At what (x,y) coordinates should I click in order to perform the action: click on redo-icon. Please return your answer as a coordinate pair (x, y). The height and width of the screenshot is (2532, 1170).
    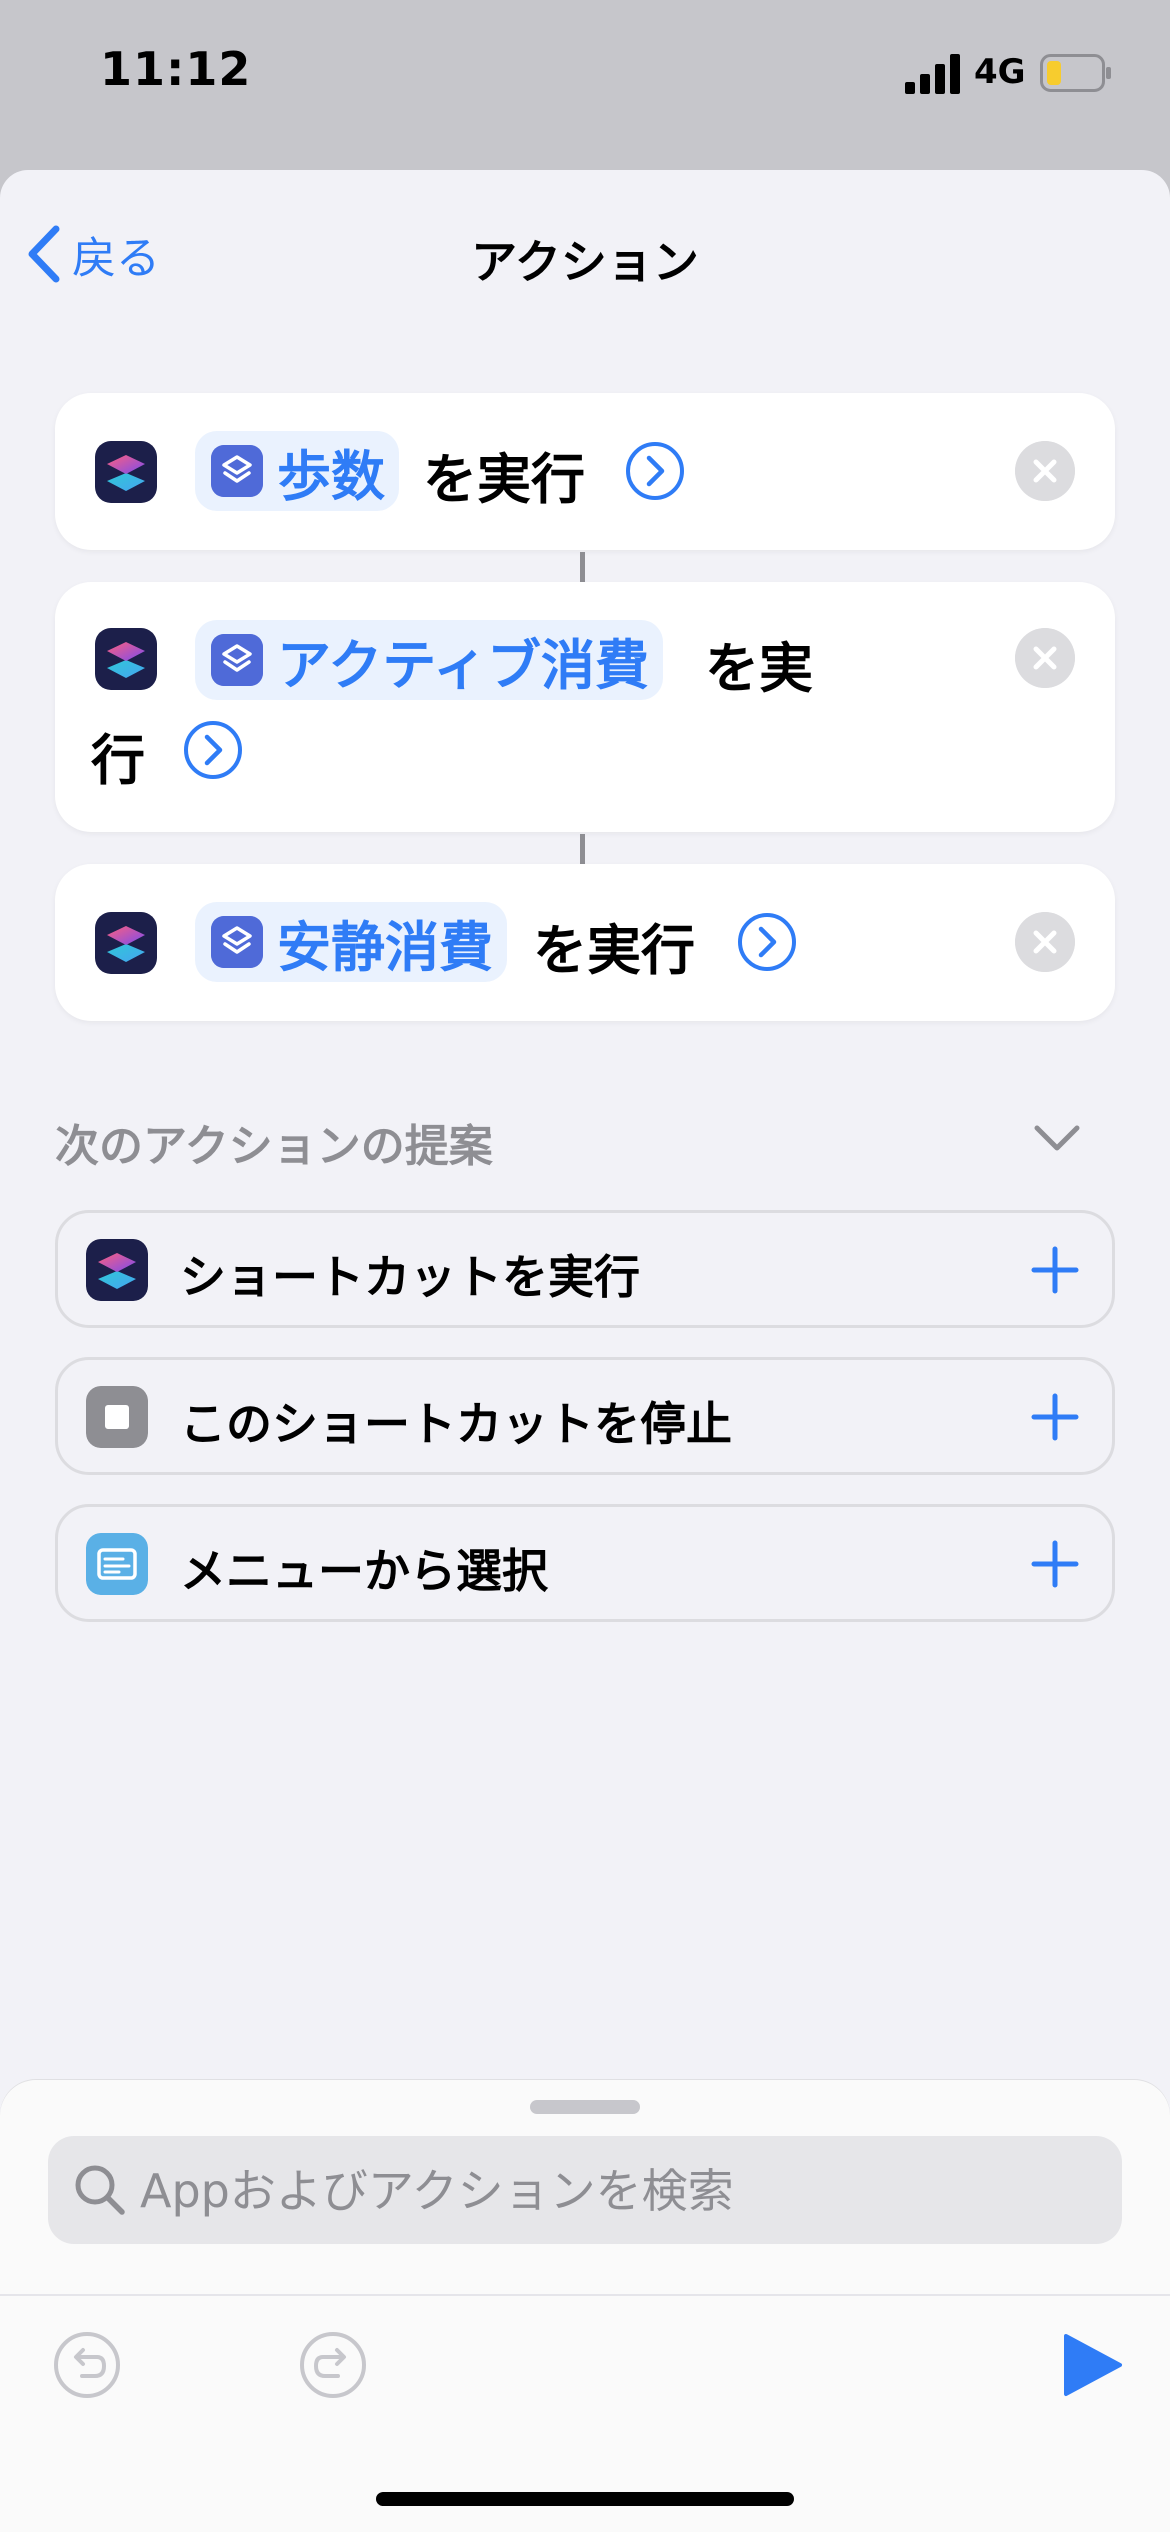
    Looking at the image, I should click on (333, 2365).